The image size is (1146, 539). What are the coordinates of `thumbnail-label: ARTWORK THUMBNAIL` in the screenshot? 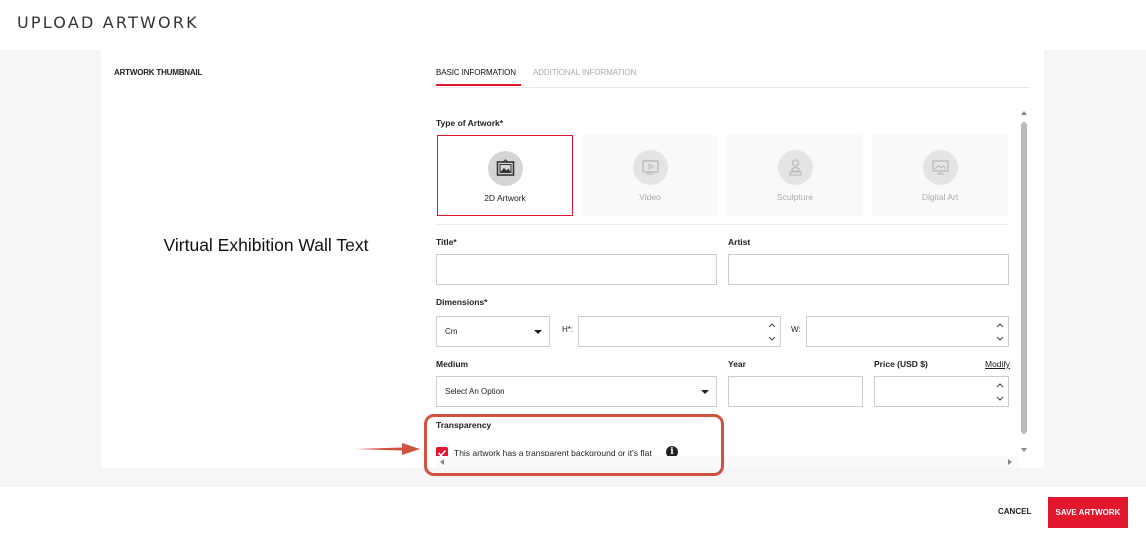 It's located at (158, 72).